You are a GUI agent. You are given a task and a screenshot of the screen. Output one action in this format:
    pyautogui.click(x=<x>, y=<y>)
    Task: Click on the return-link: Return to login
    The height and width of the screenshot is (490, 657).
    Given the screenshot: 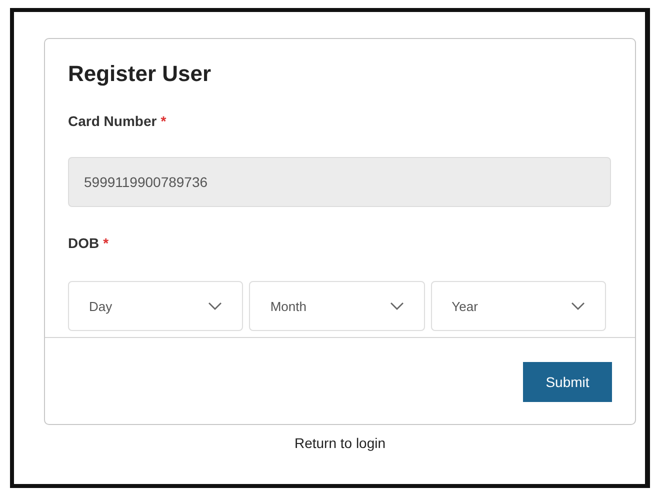 What is the action you would take?
    pyautogui.click(x=340, y=443)
    